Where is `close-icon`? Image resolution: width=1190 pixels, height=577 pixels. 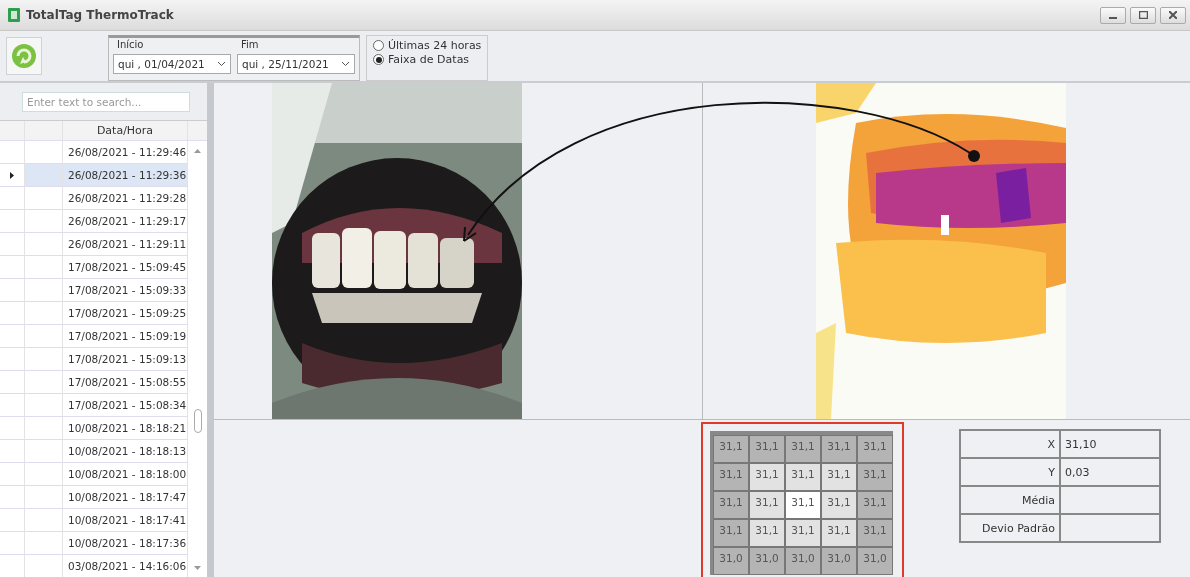
close-icon is located at coordinates (1173, 15).